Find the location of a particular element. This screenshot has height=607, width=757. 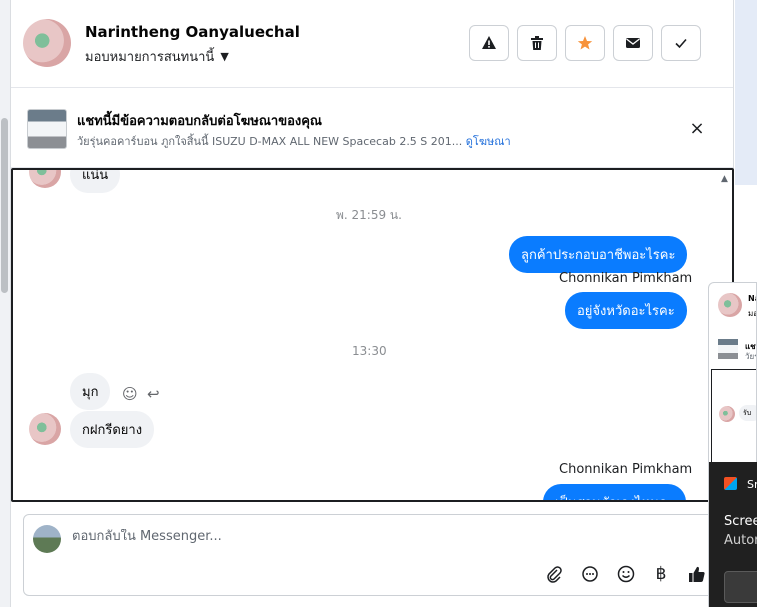

close-icon: × is located at coordinates (697, 128).